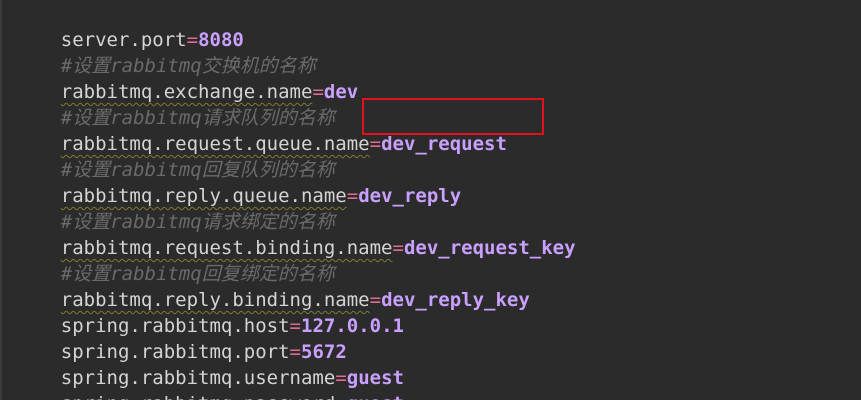  Describe the element at coordinates (431, 78) in the screenshot. I see `code-line-exchange-name: rabbitmq.exchange.name=dev` at that location.